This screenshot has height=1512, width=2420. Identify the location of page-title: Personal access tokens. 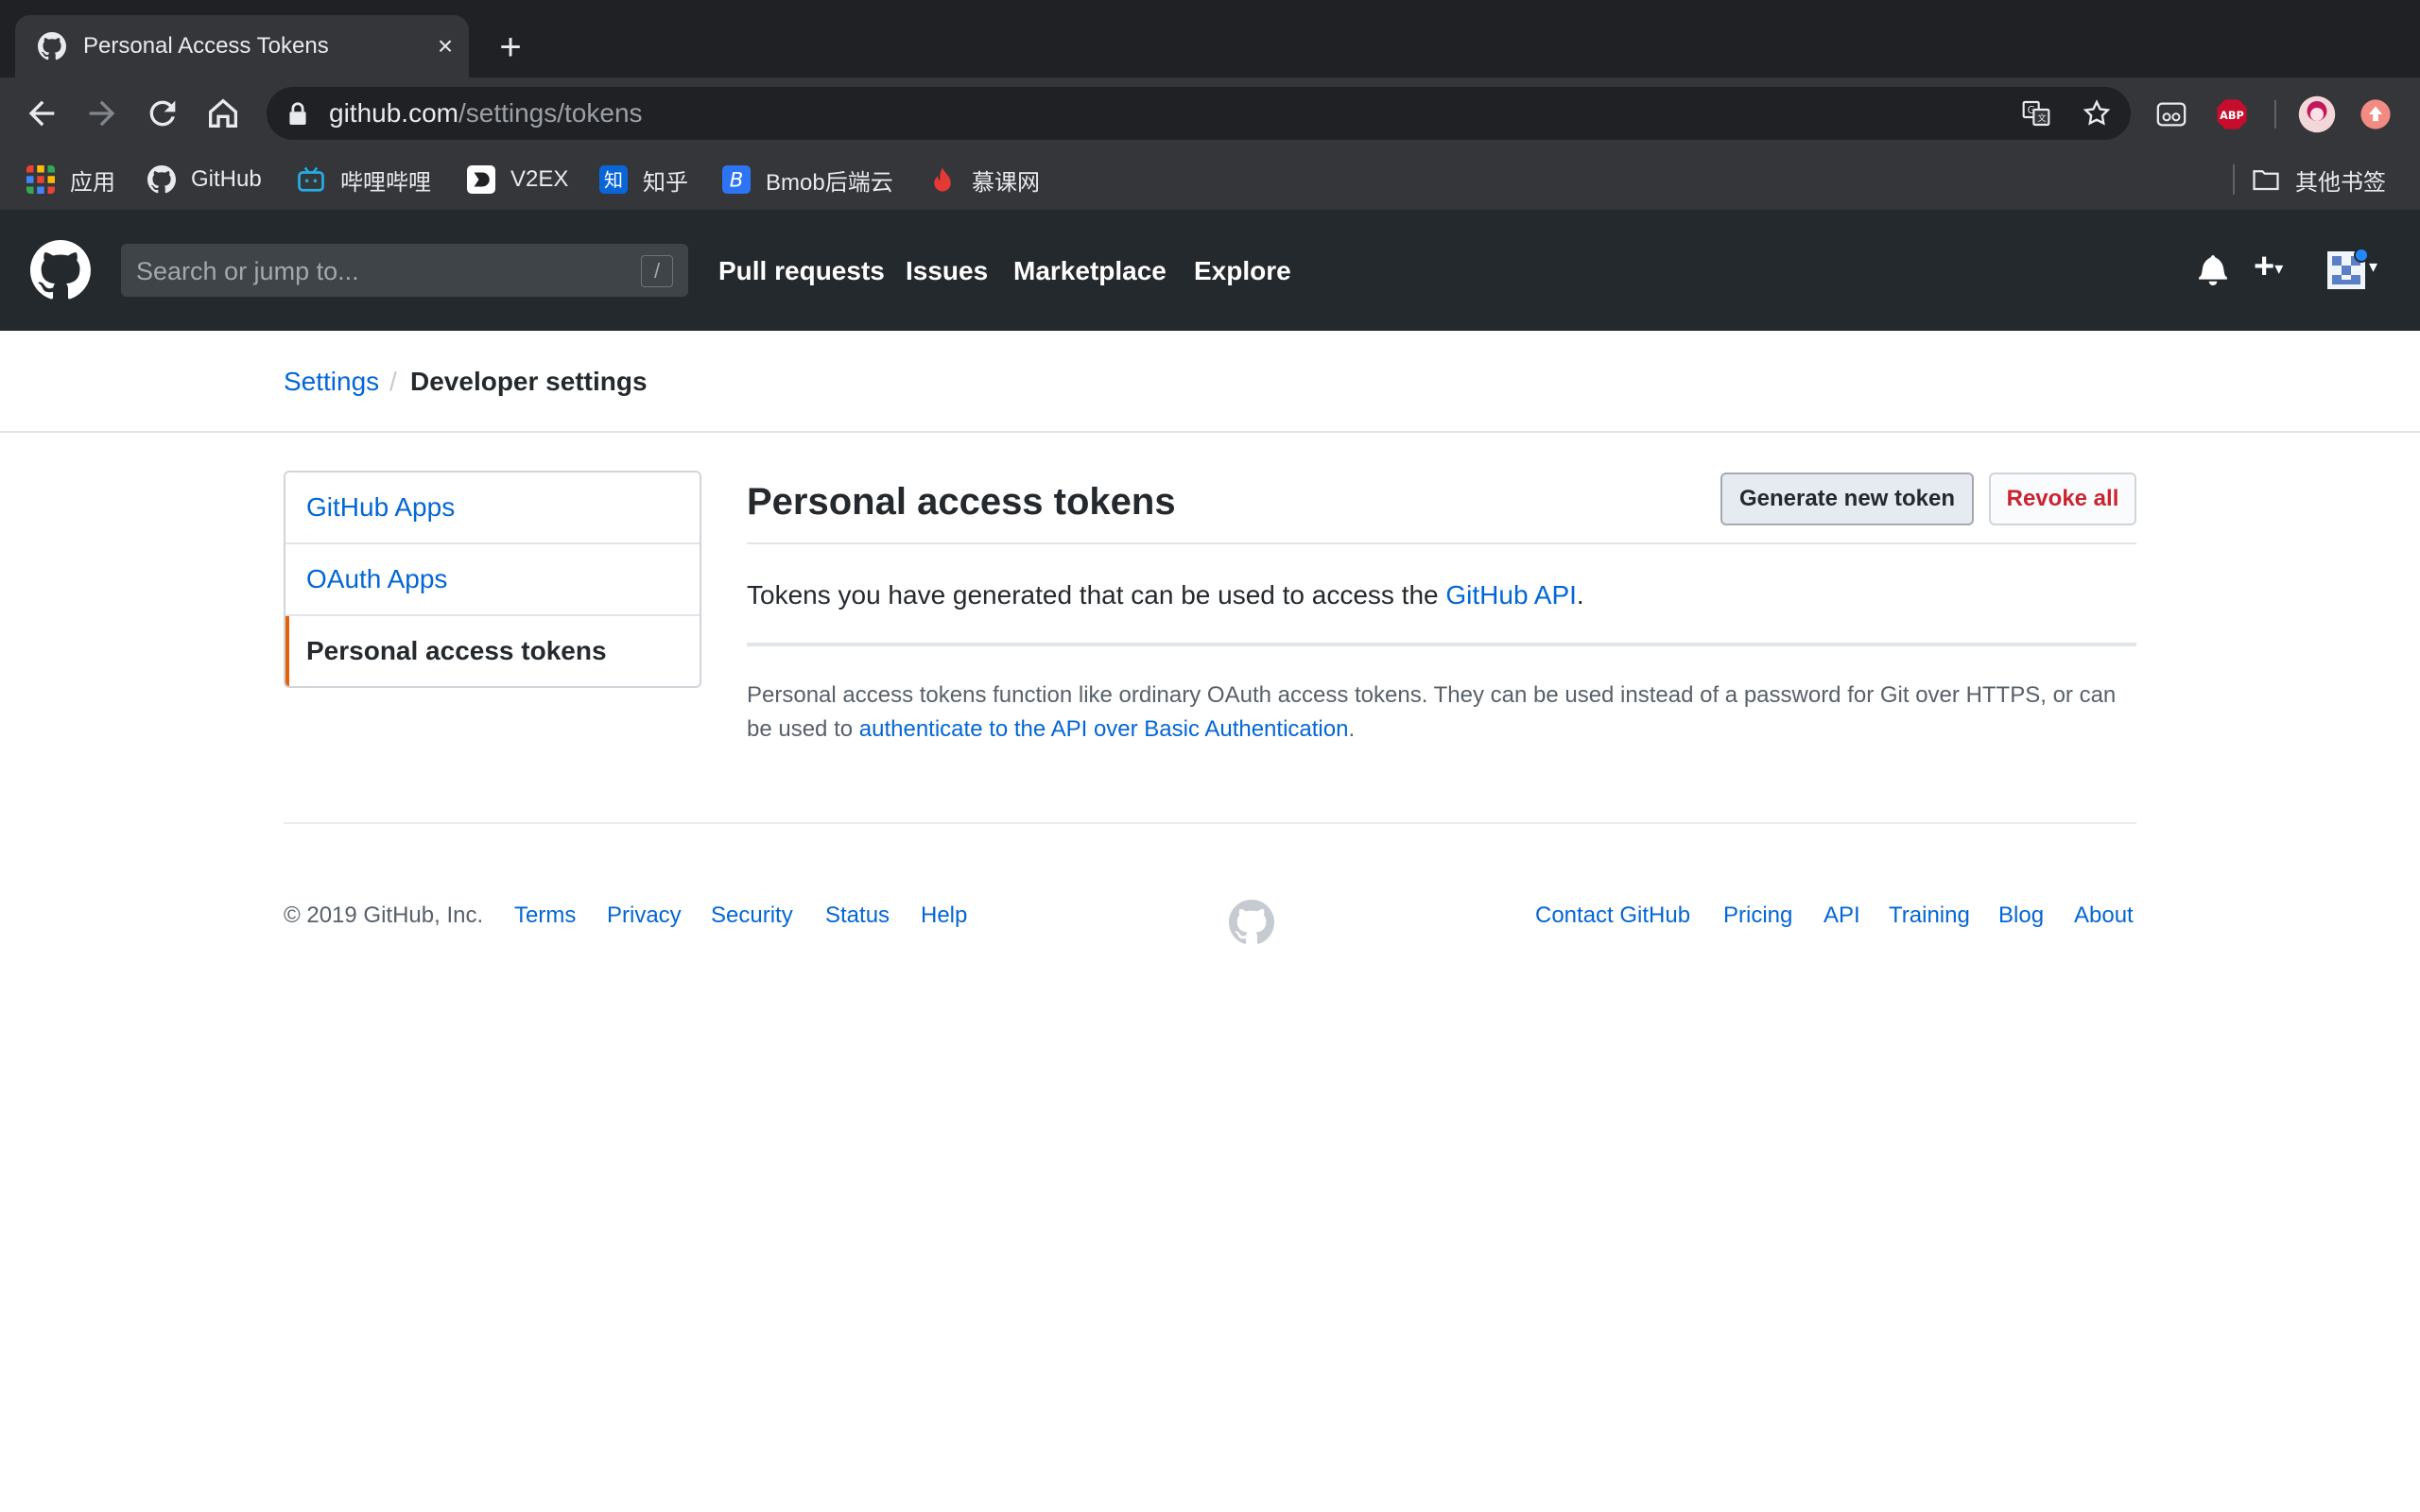
(961, 502).